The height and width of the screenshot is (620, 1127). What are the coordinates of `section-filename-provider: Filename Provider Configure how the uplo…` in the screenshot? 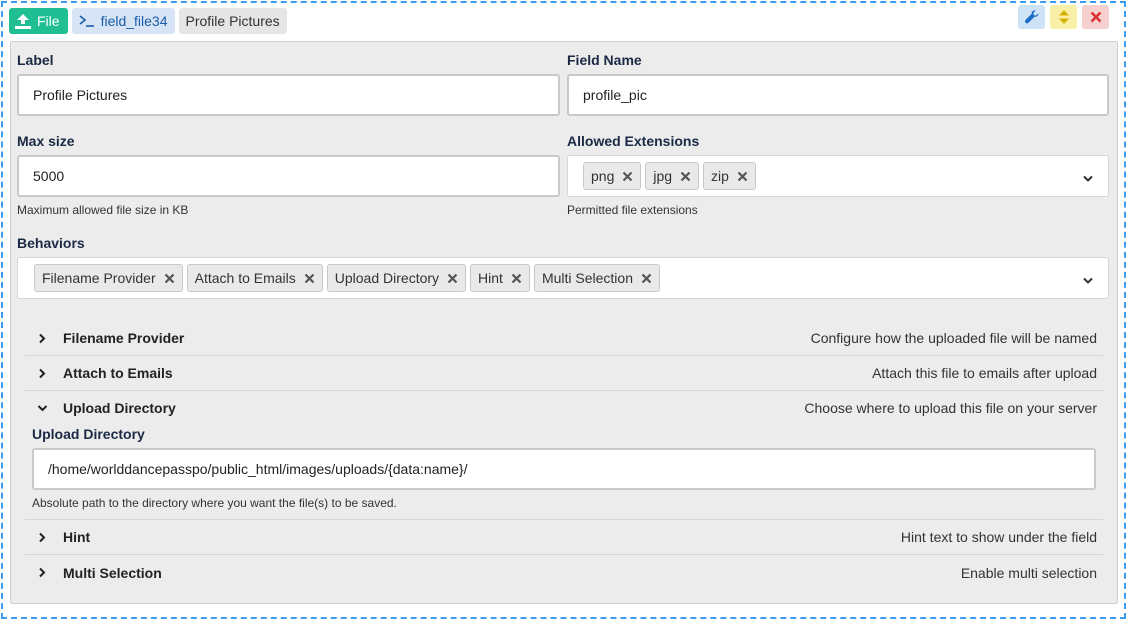 It's located at (564, 338).